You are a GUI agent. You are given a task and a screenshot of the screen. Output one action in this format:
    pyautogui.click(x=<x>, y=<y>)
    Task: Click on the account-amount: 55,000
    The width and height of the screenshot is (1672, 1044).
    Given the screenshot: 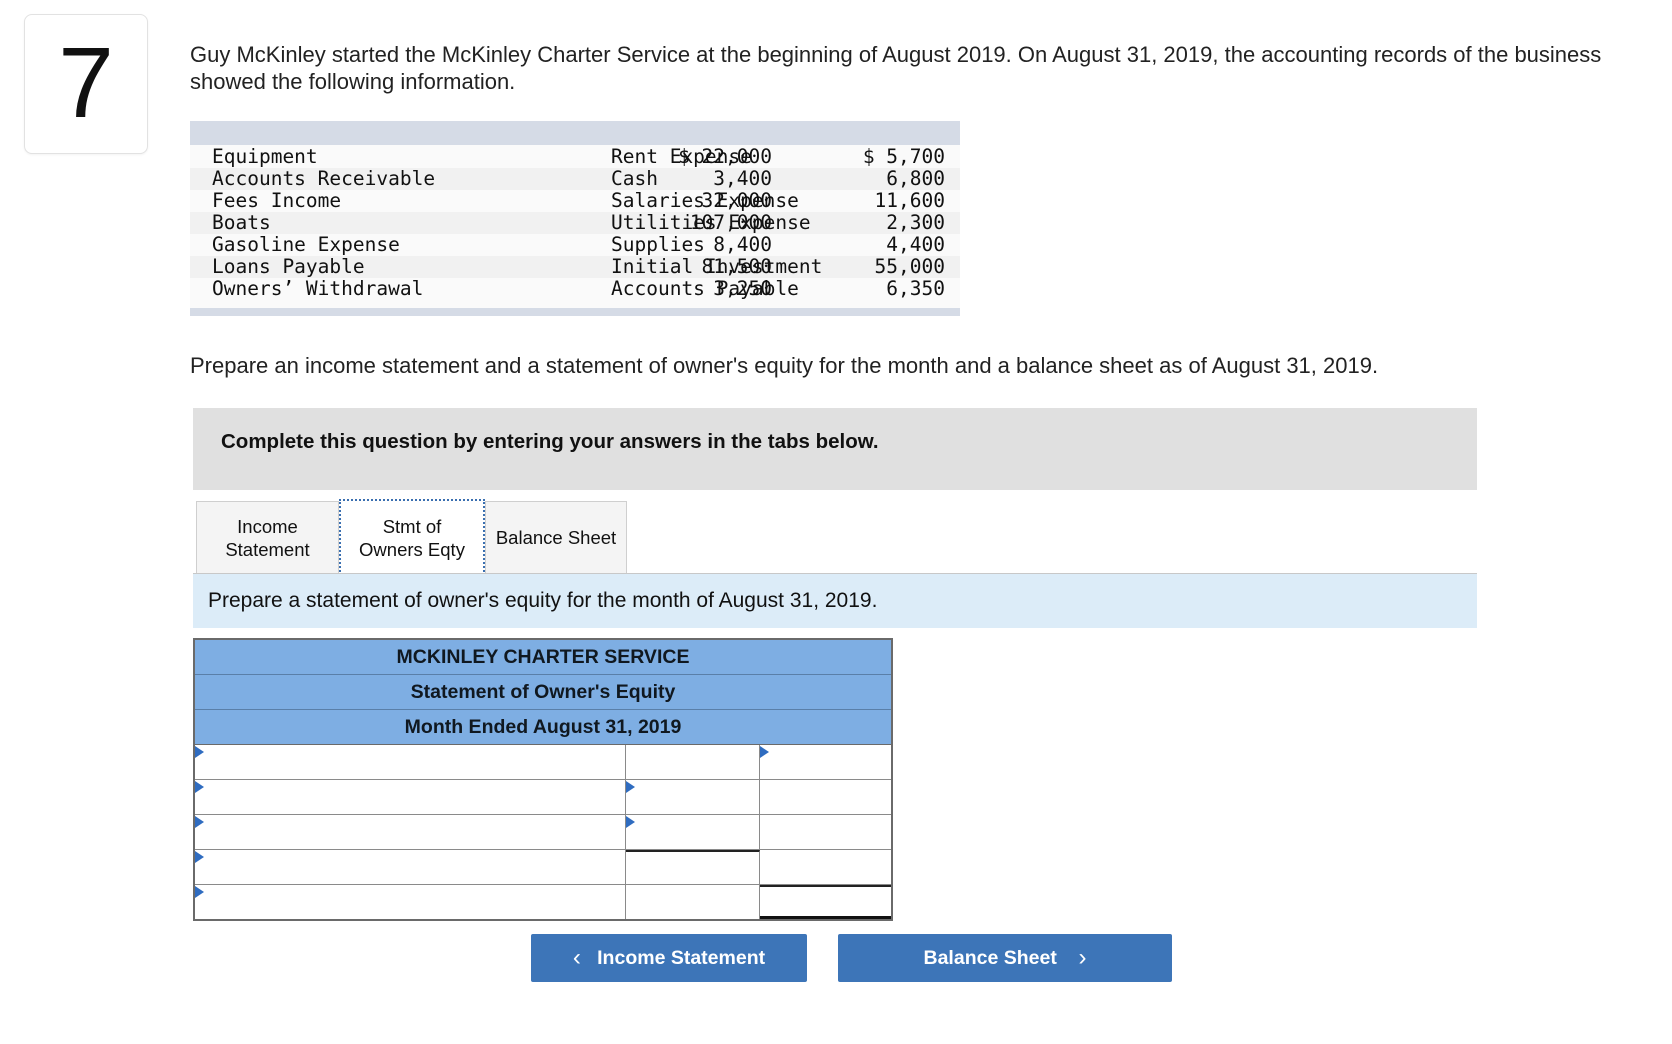 What is the action you would take?
    pyautogui.click(x=909, y=266)
    